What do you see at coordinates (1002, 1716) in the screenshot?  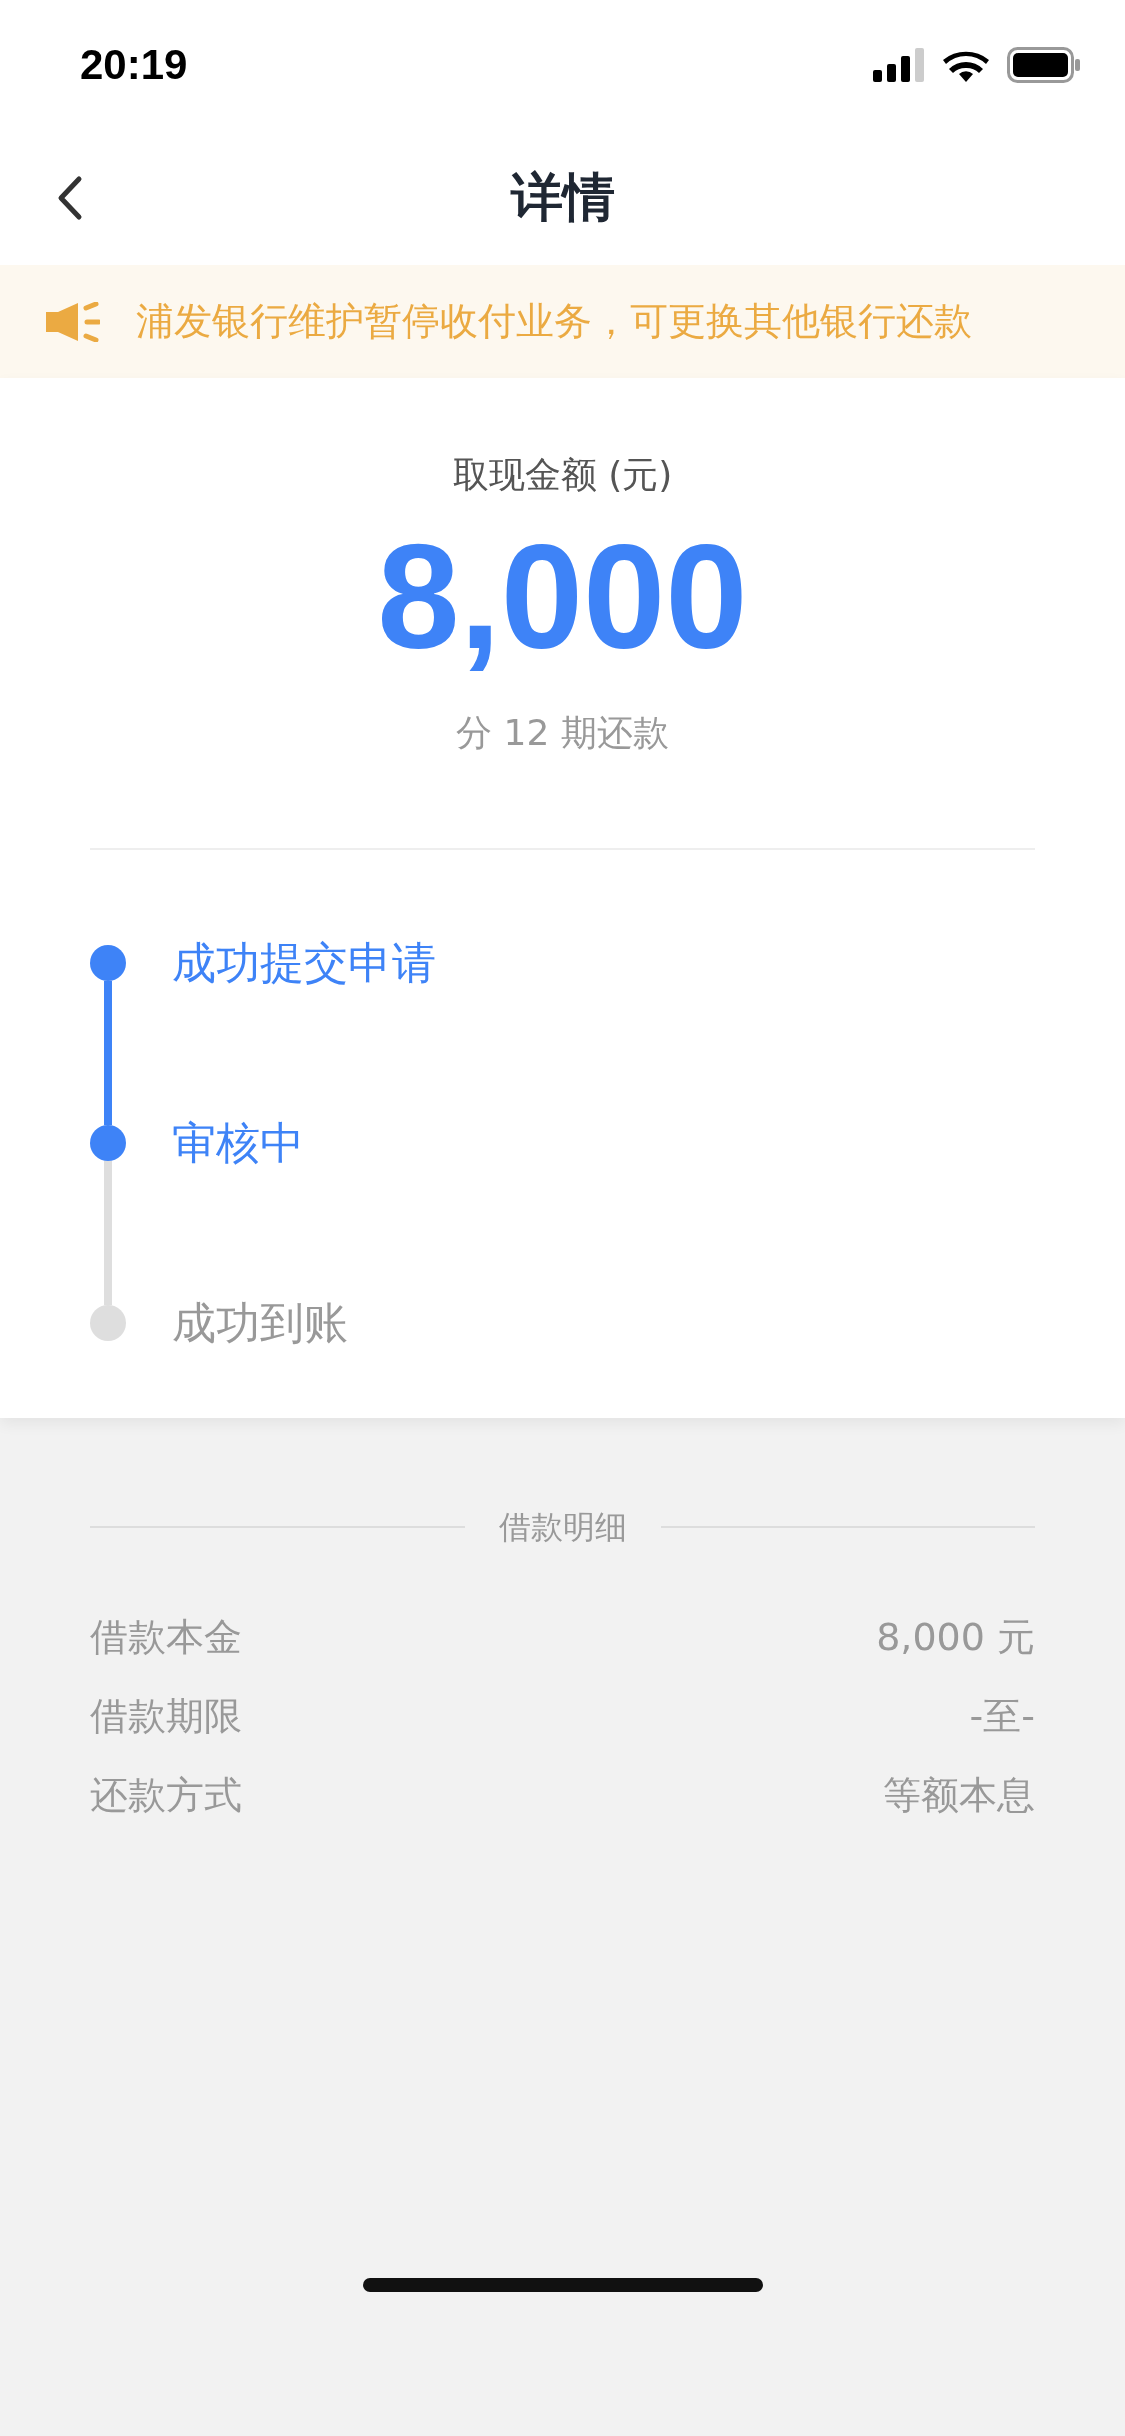 I see `detail-value: -至-` at bounding box center [1002, 1716].